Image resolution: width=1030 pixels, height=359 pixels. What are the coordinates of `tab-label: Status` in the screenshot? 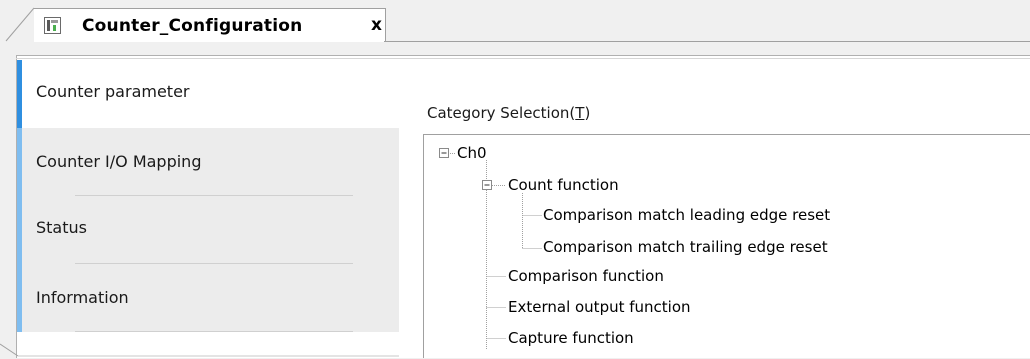 It's located at (61, 227).